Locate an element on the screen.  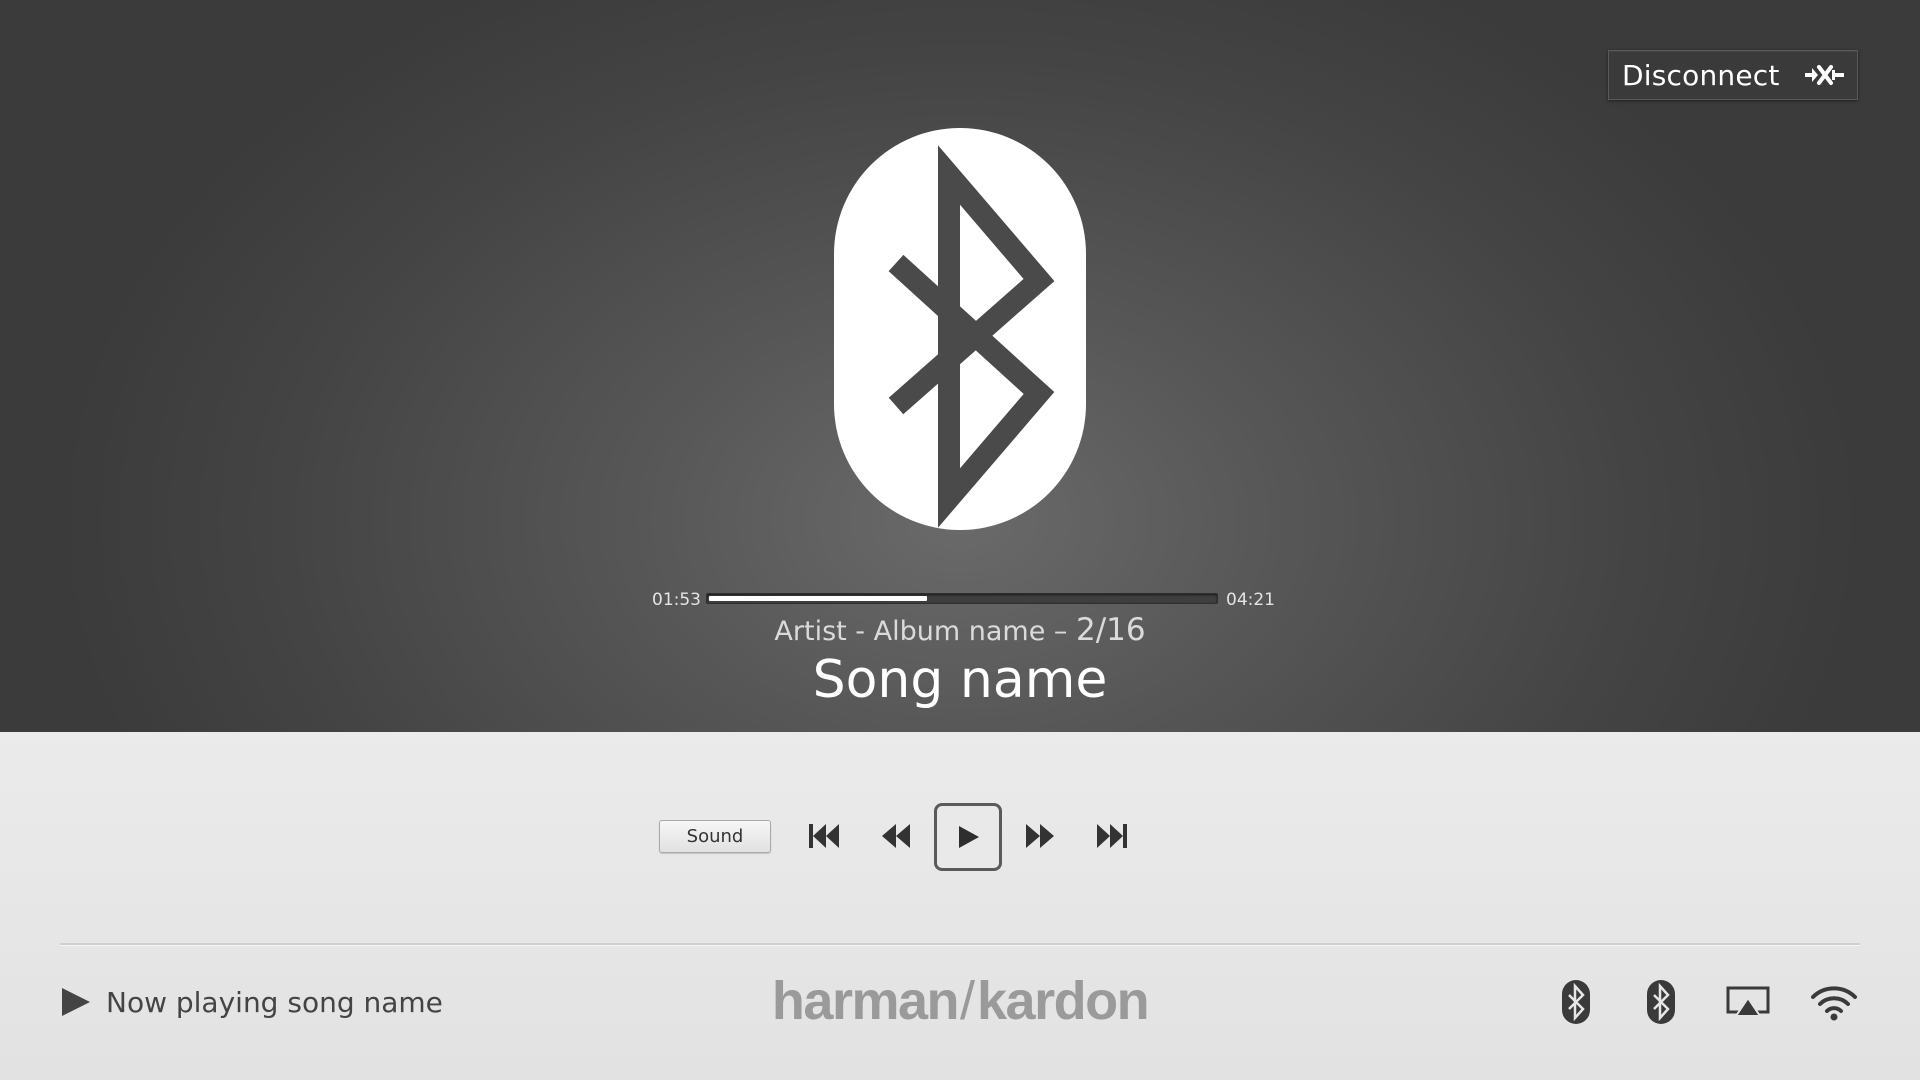
skip-back-icon is located at coordinates (824, 836).